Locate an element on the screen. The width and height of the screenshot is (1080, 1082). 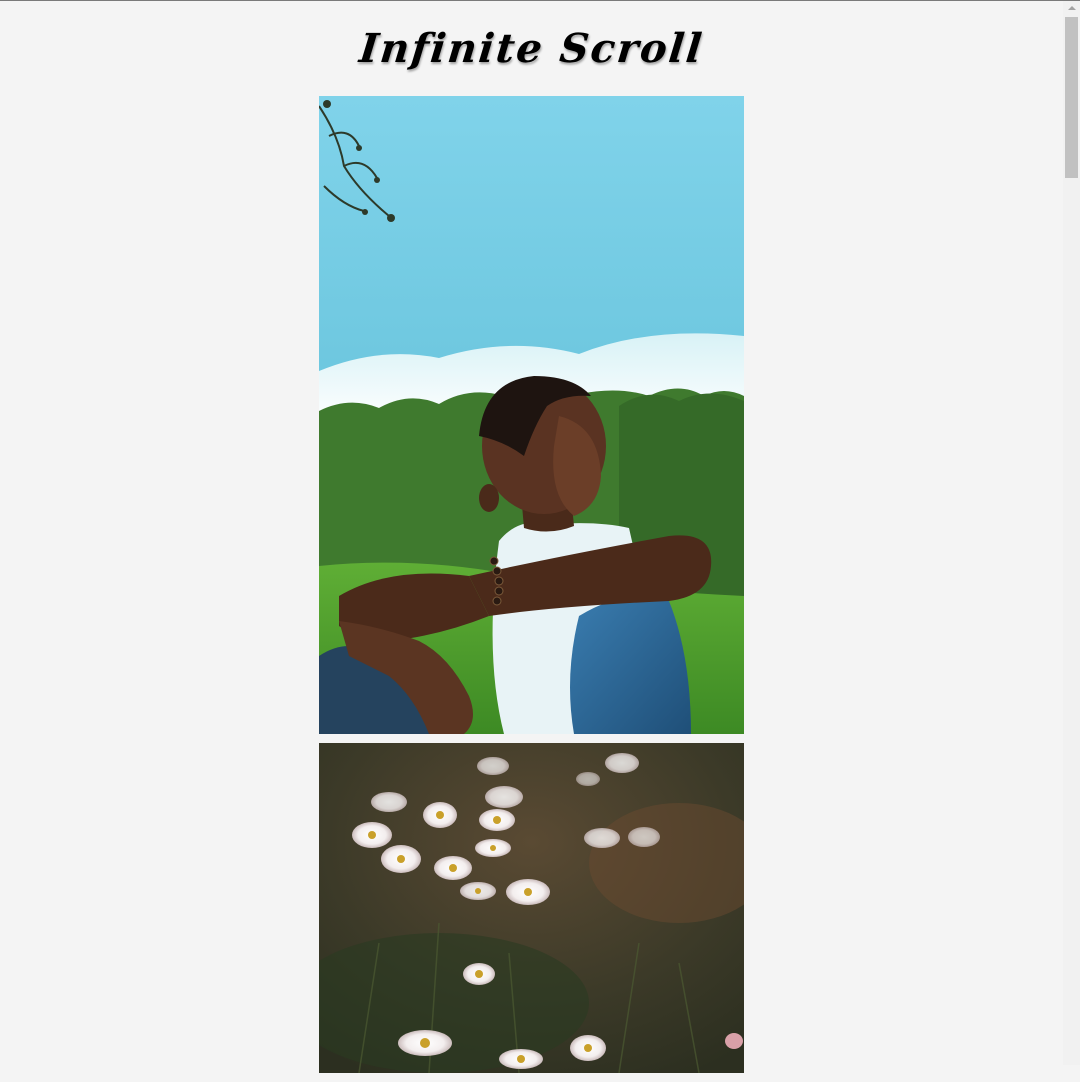
scroll-up-arrow-icon is located at coordinates (1071, 8).